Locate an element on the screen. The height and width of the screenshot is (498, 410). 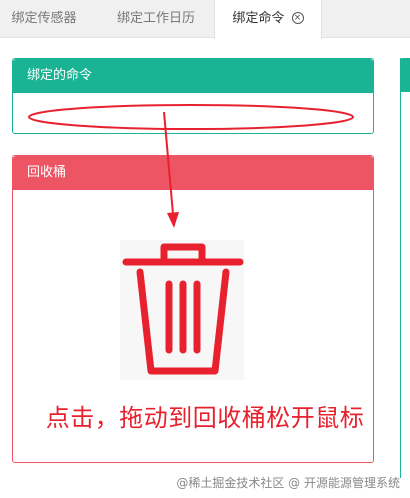
bound-commands-panel: 绑定的命令 is located at coordinates (193, 96).